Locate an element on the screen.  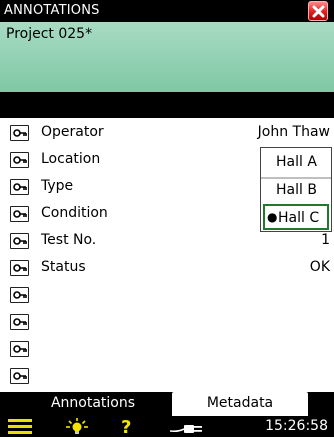
tab-label: Metadata is located at coordinates (240, 403).